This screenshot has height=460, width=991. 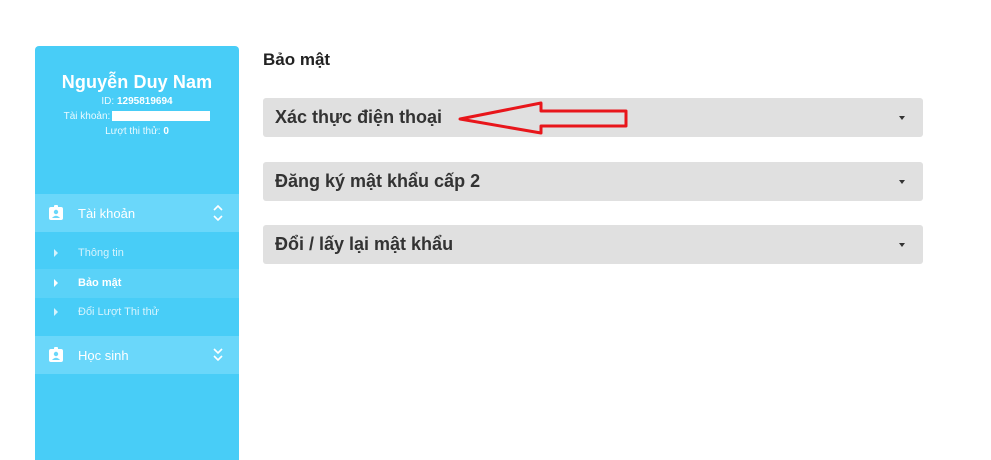 I want to click on profile-turns-value: 0, so click(x=166, y=131).